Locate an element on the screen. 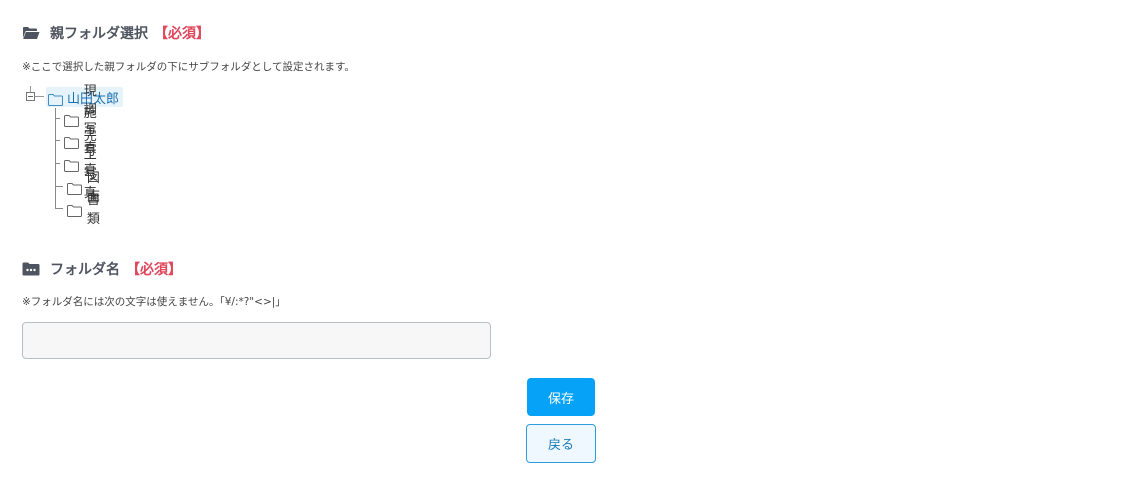 This screenshot has width=1124, height=495. folder-name-required-badge: 【必須】 is located at coordinates (154, 270).